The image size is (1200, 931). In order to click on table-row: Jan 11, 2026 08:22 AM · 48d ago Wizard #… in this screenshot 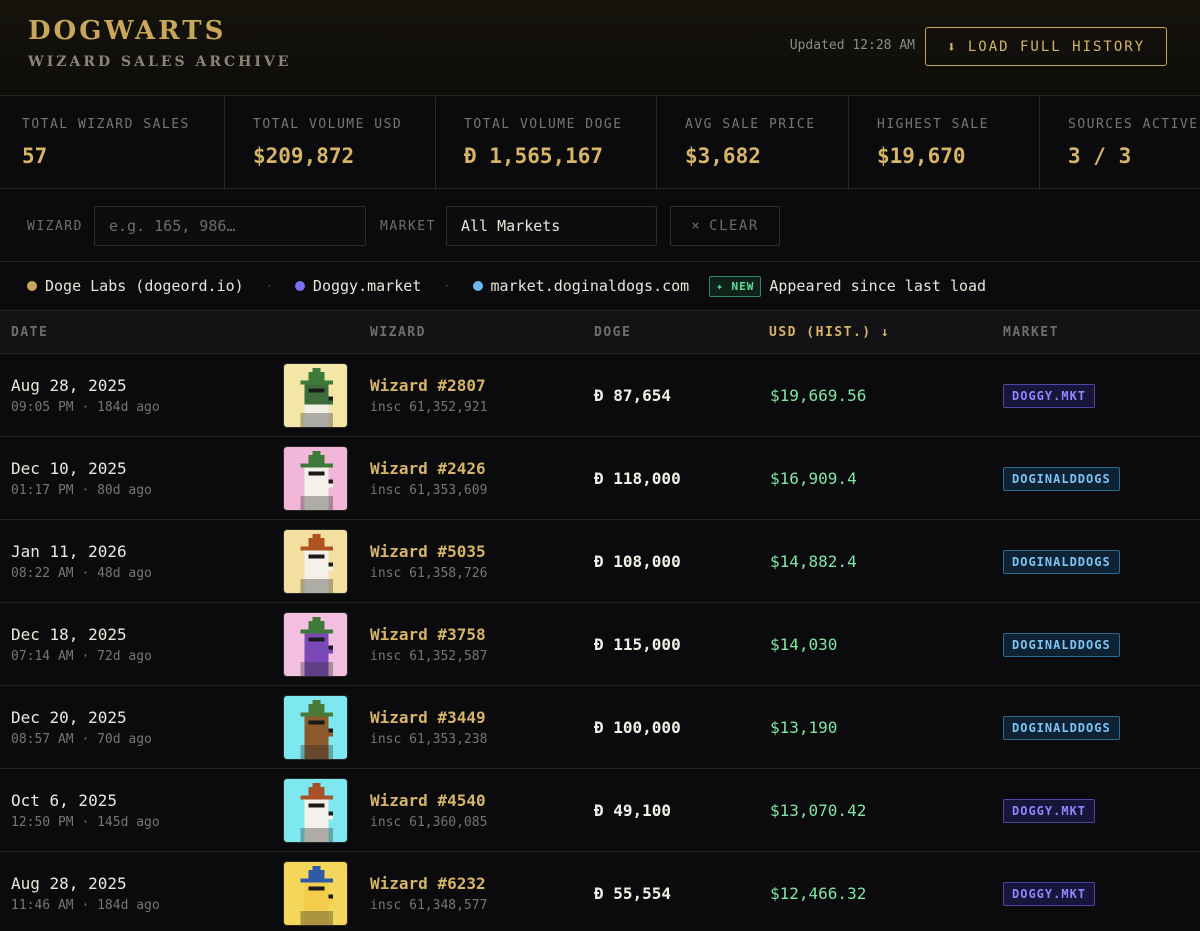, I will do `click(600, 561)`.